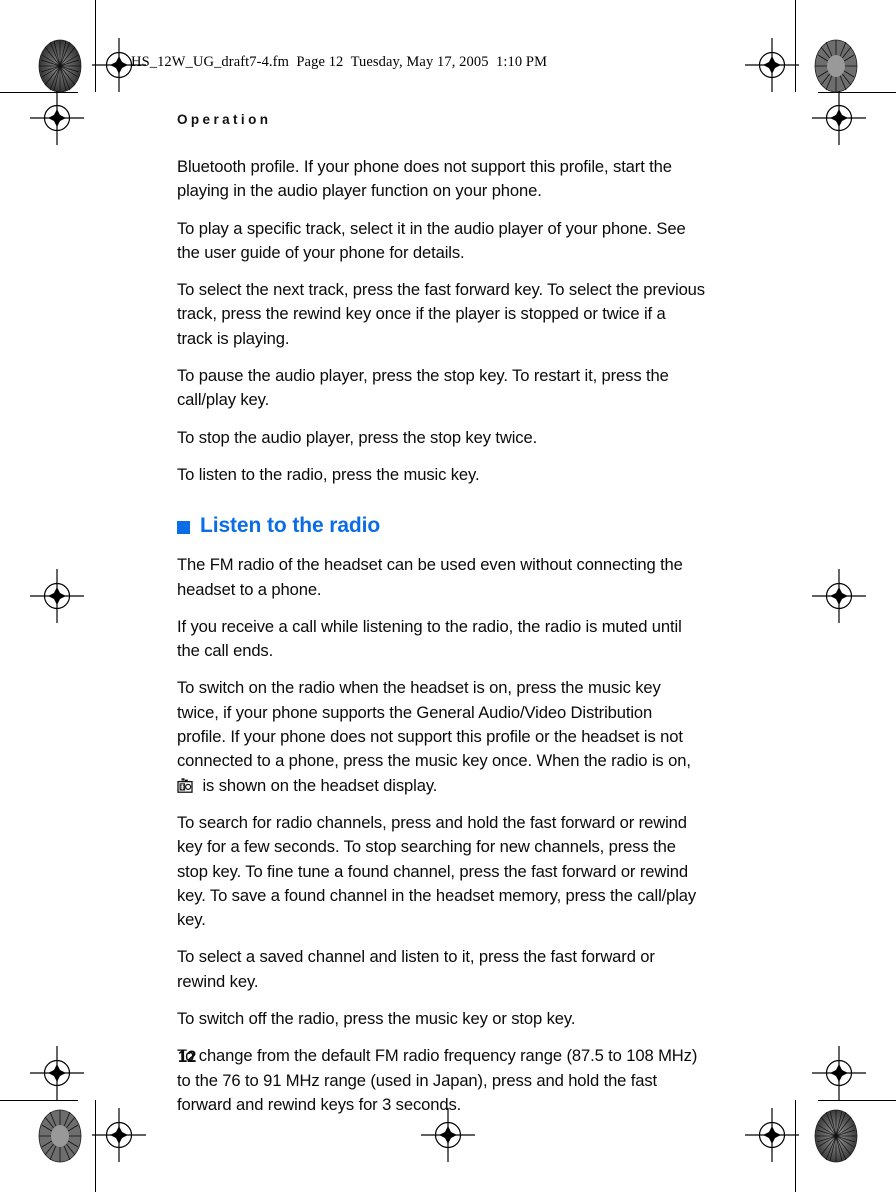 The height and width of the screenshot is (1192, 896). Describe the element at coordinates (839, 1073) in the screenshot. I see `registration-mark-lower-right` at that location.